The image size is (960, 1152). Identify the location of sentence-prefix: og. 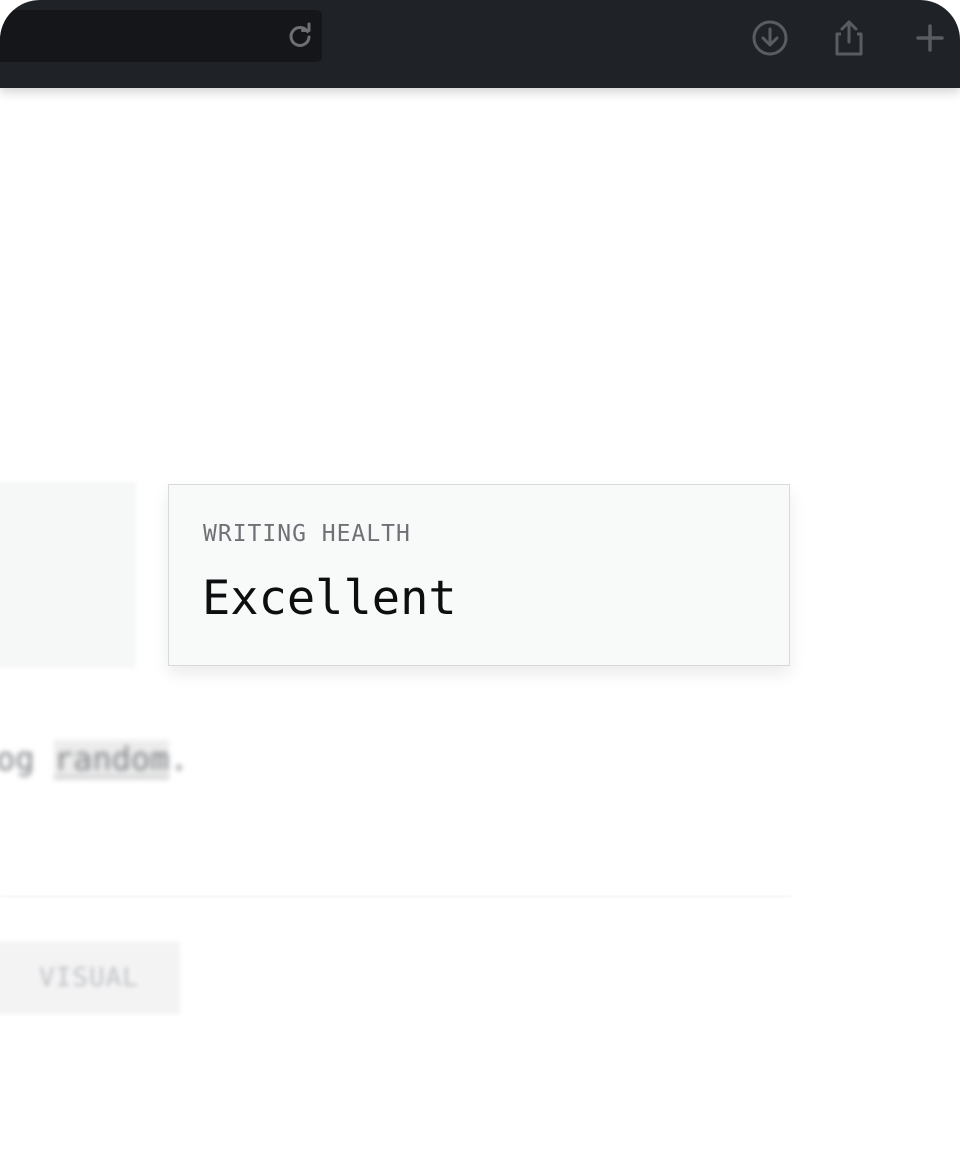
(27, 759).